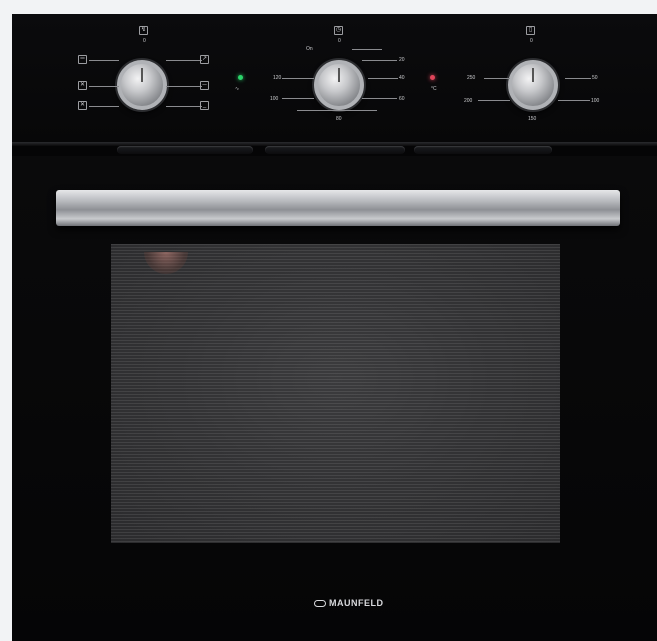 The image size is (657, 641). I want to click on power-wave-icon: ∿, so click(237, 89).